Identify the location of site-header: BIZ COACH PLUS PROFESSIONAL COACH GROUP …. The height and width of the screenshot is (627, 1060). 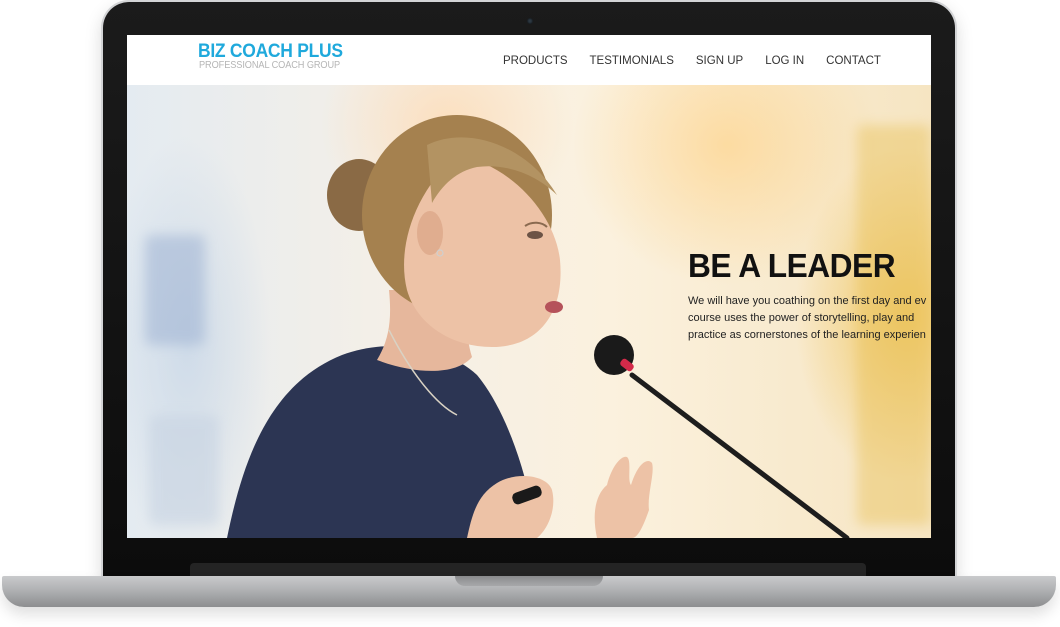
(529, 60).